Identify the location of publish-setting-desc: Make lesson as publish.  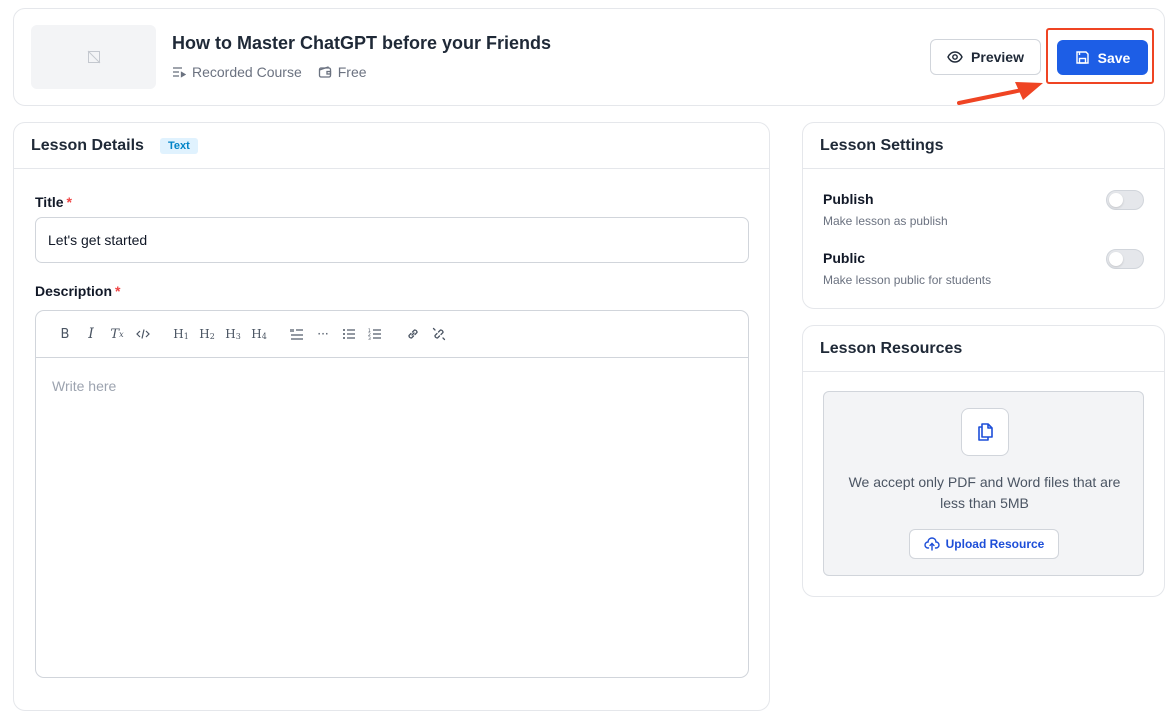
(885, 221).